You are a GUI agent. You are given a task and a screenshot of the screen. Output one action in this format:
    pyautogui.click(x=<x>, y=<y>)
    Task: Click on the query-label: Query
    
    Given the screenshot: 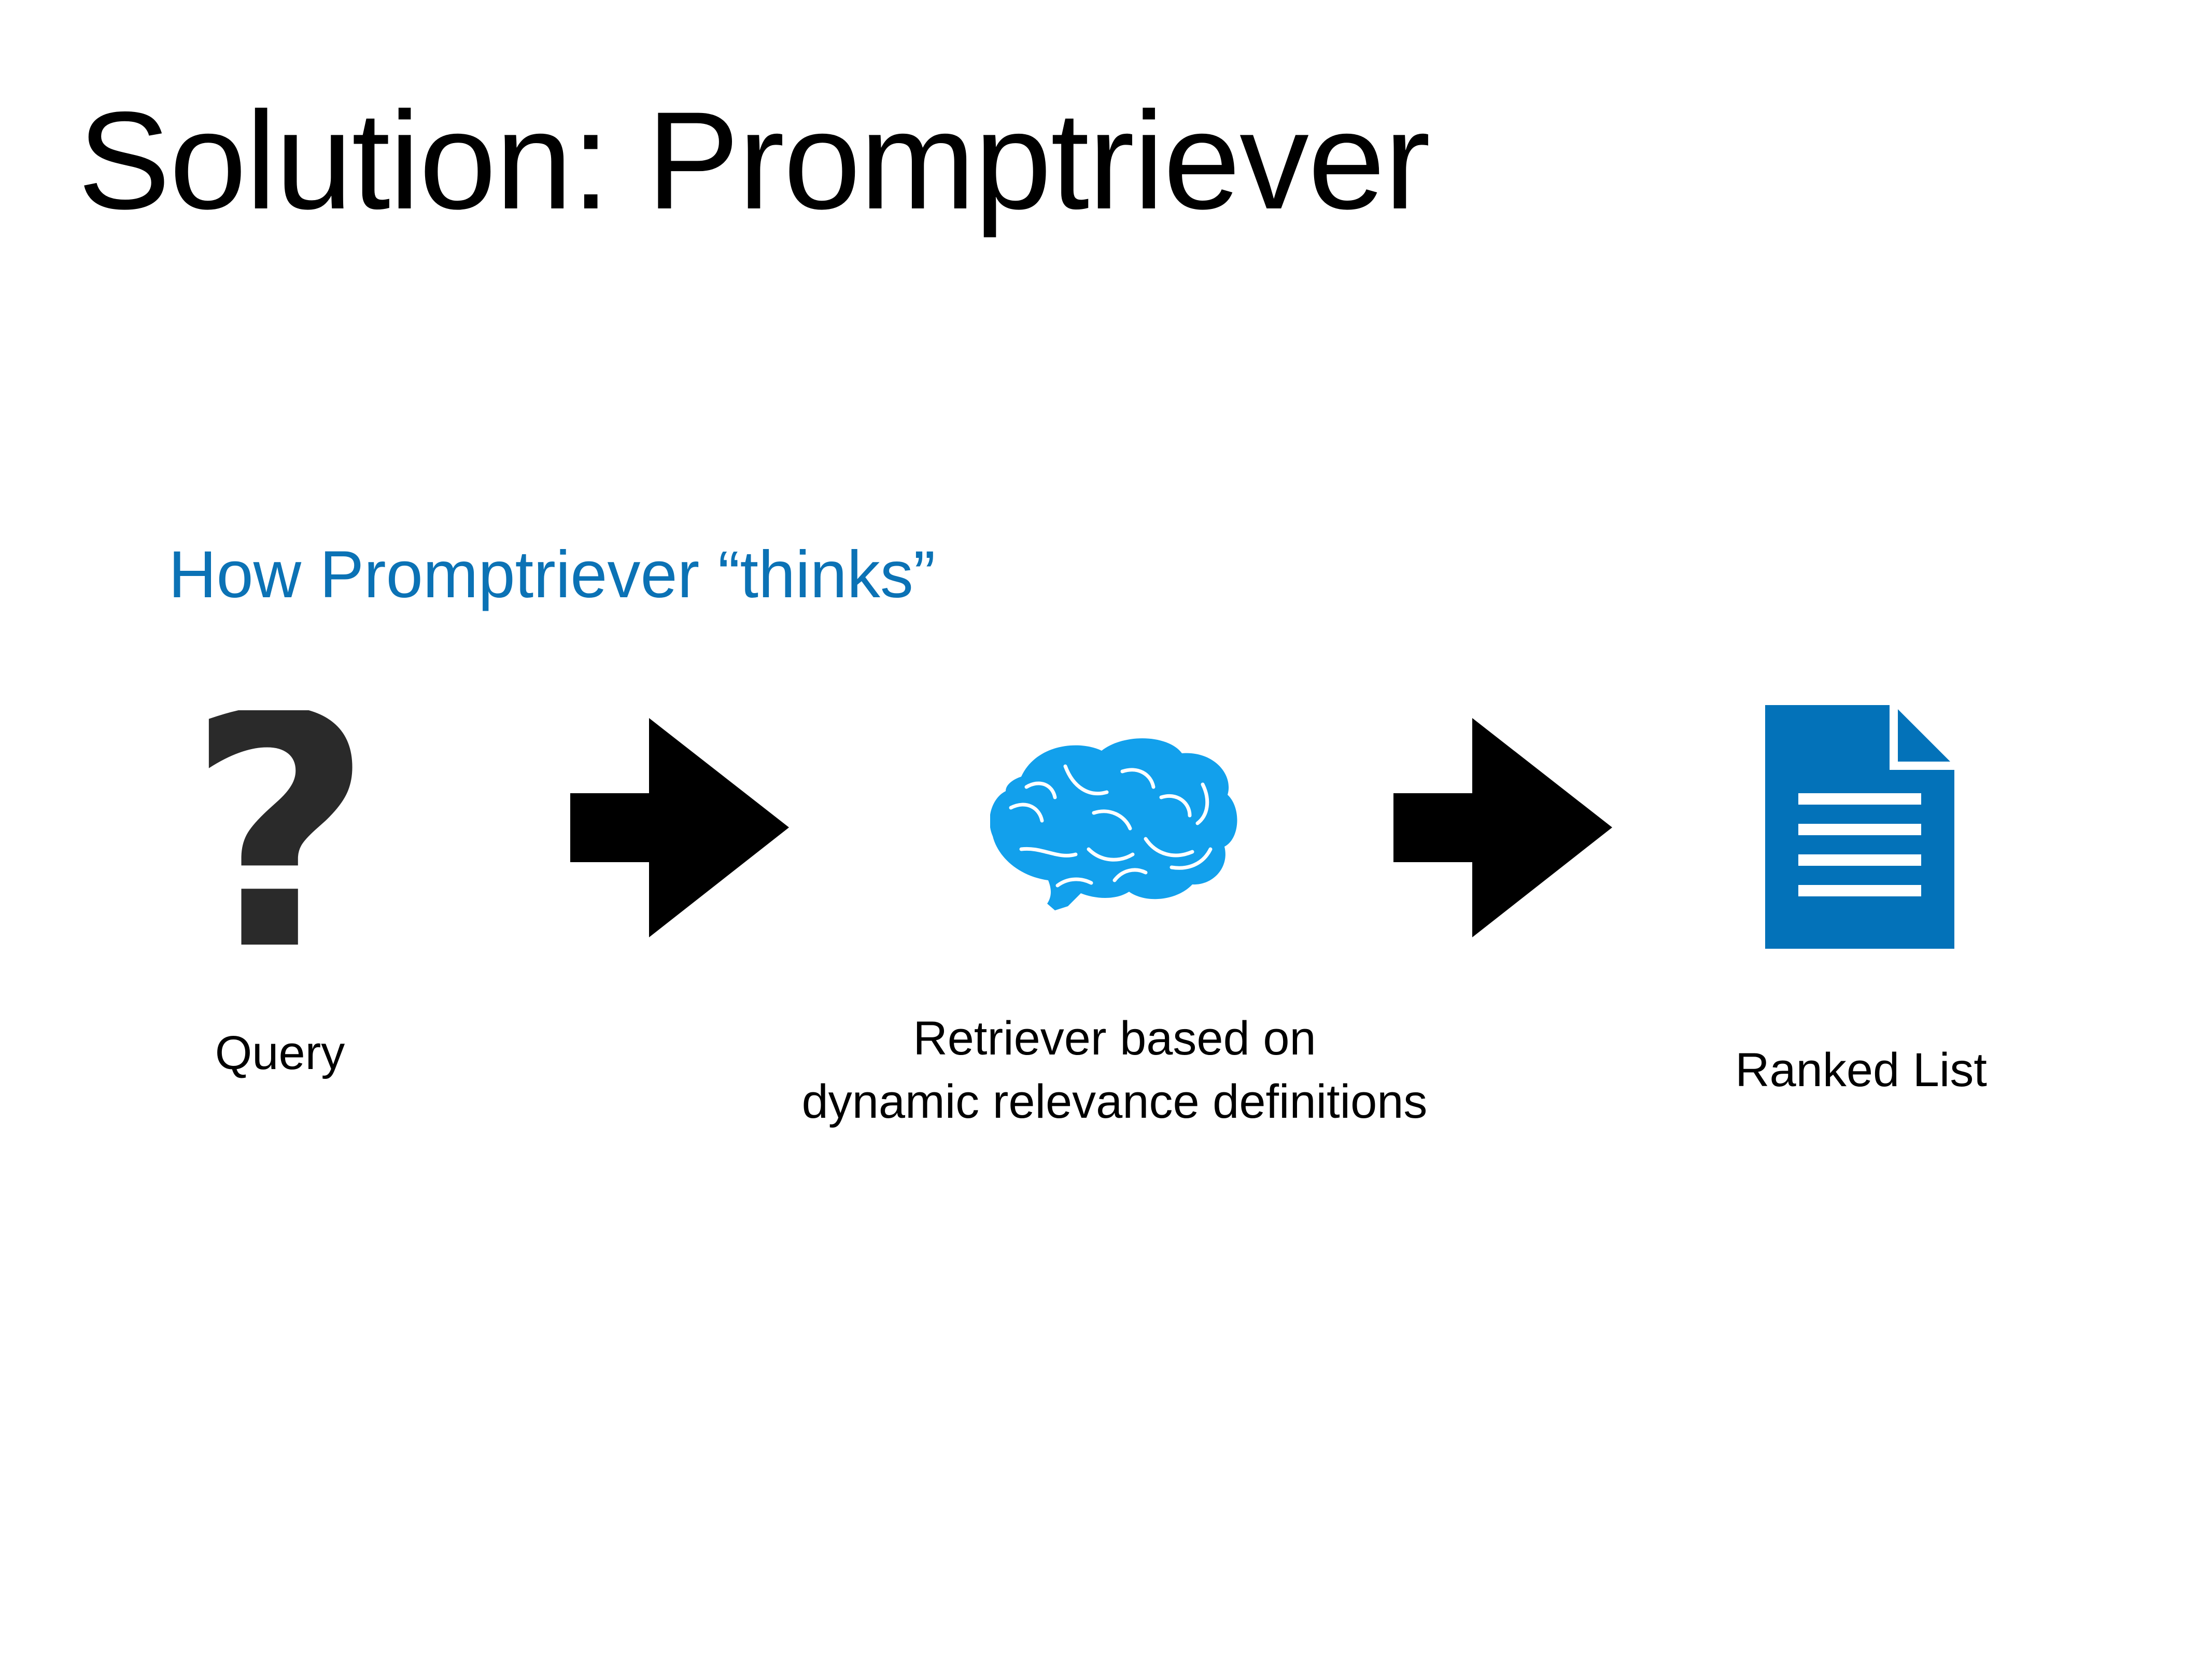 What is the action you would take?
    pyautogui.click(x=280, y=1053)
    